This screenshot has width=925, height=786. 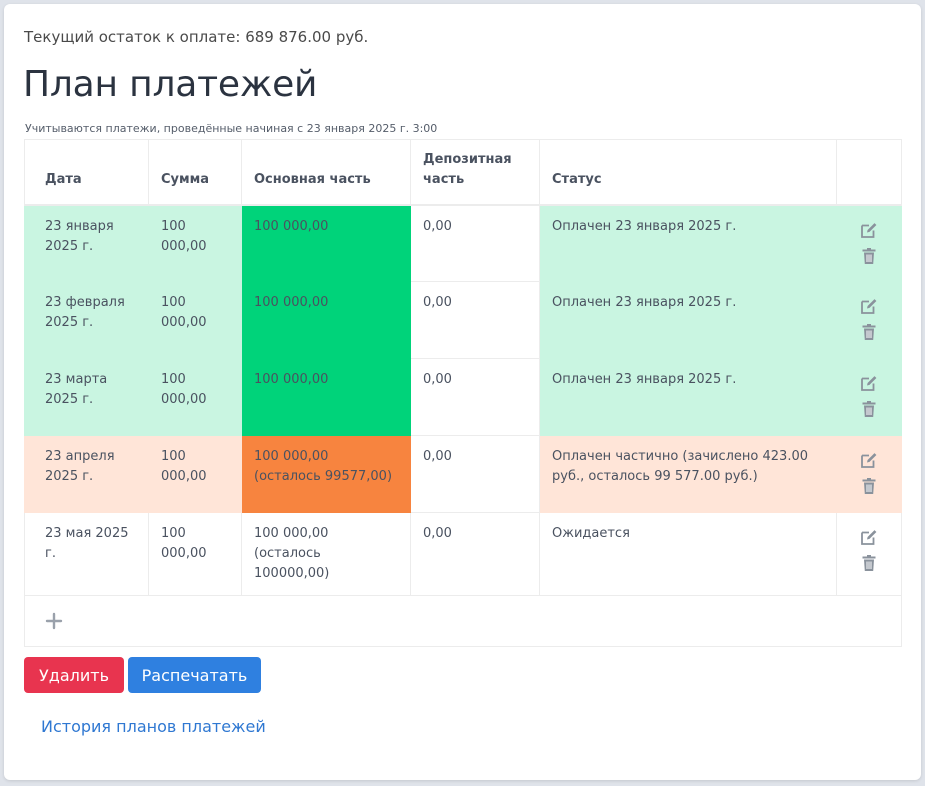 What do you see at coordinates (688, 554) in the screenshot?
I see `cell-status: Ожидается` at bounding box center [688, 554].